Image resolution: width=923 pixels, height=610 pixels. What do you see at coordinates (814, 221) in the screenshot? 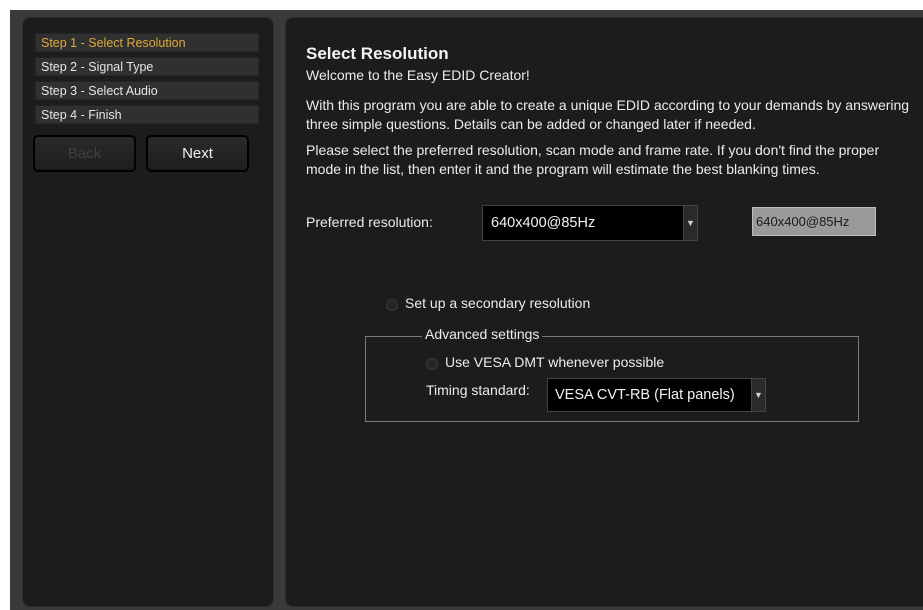
I see `resolution-text-input: 640x400@85Hz` at bounding box center [814, 221].